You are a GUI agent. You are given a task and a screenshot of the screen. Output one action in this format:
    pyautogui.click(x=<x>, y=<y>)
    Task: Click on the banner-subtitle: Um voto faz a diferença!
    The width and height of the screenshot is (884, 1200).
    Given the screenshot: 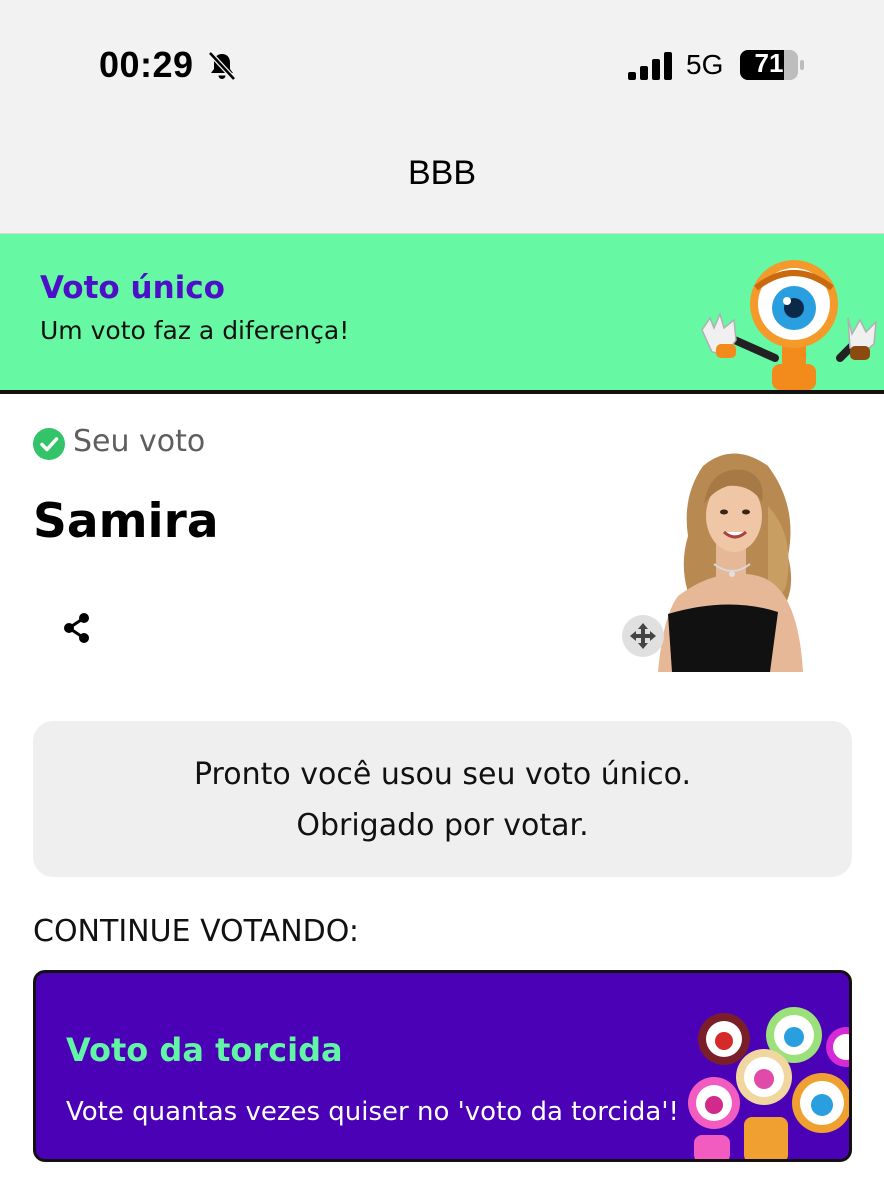 What is the action you would take?
    pyautogui.click(x=195, y=330)
    